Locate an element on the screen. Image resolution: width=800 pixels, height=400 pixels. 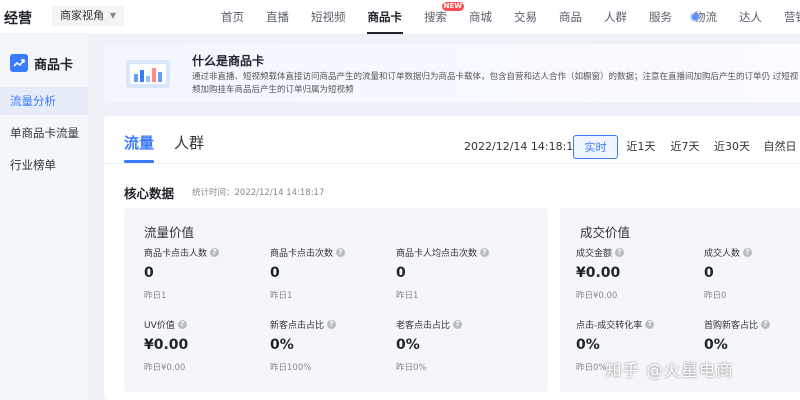
metric-yesterday: 昨日0% is located at coordinates (411, 368).